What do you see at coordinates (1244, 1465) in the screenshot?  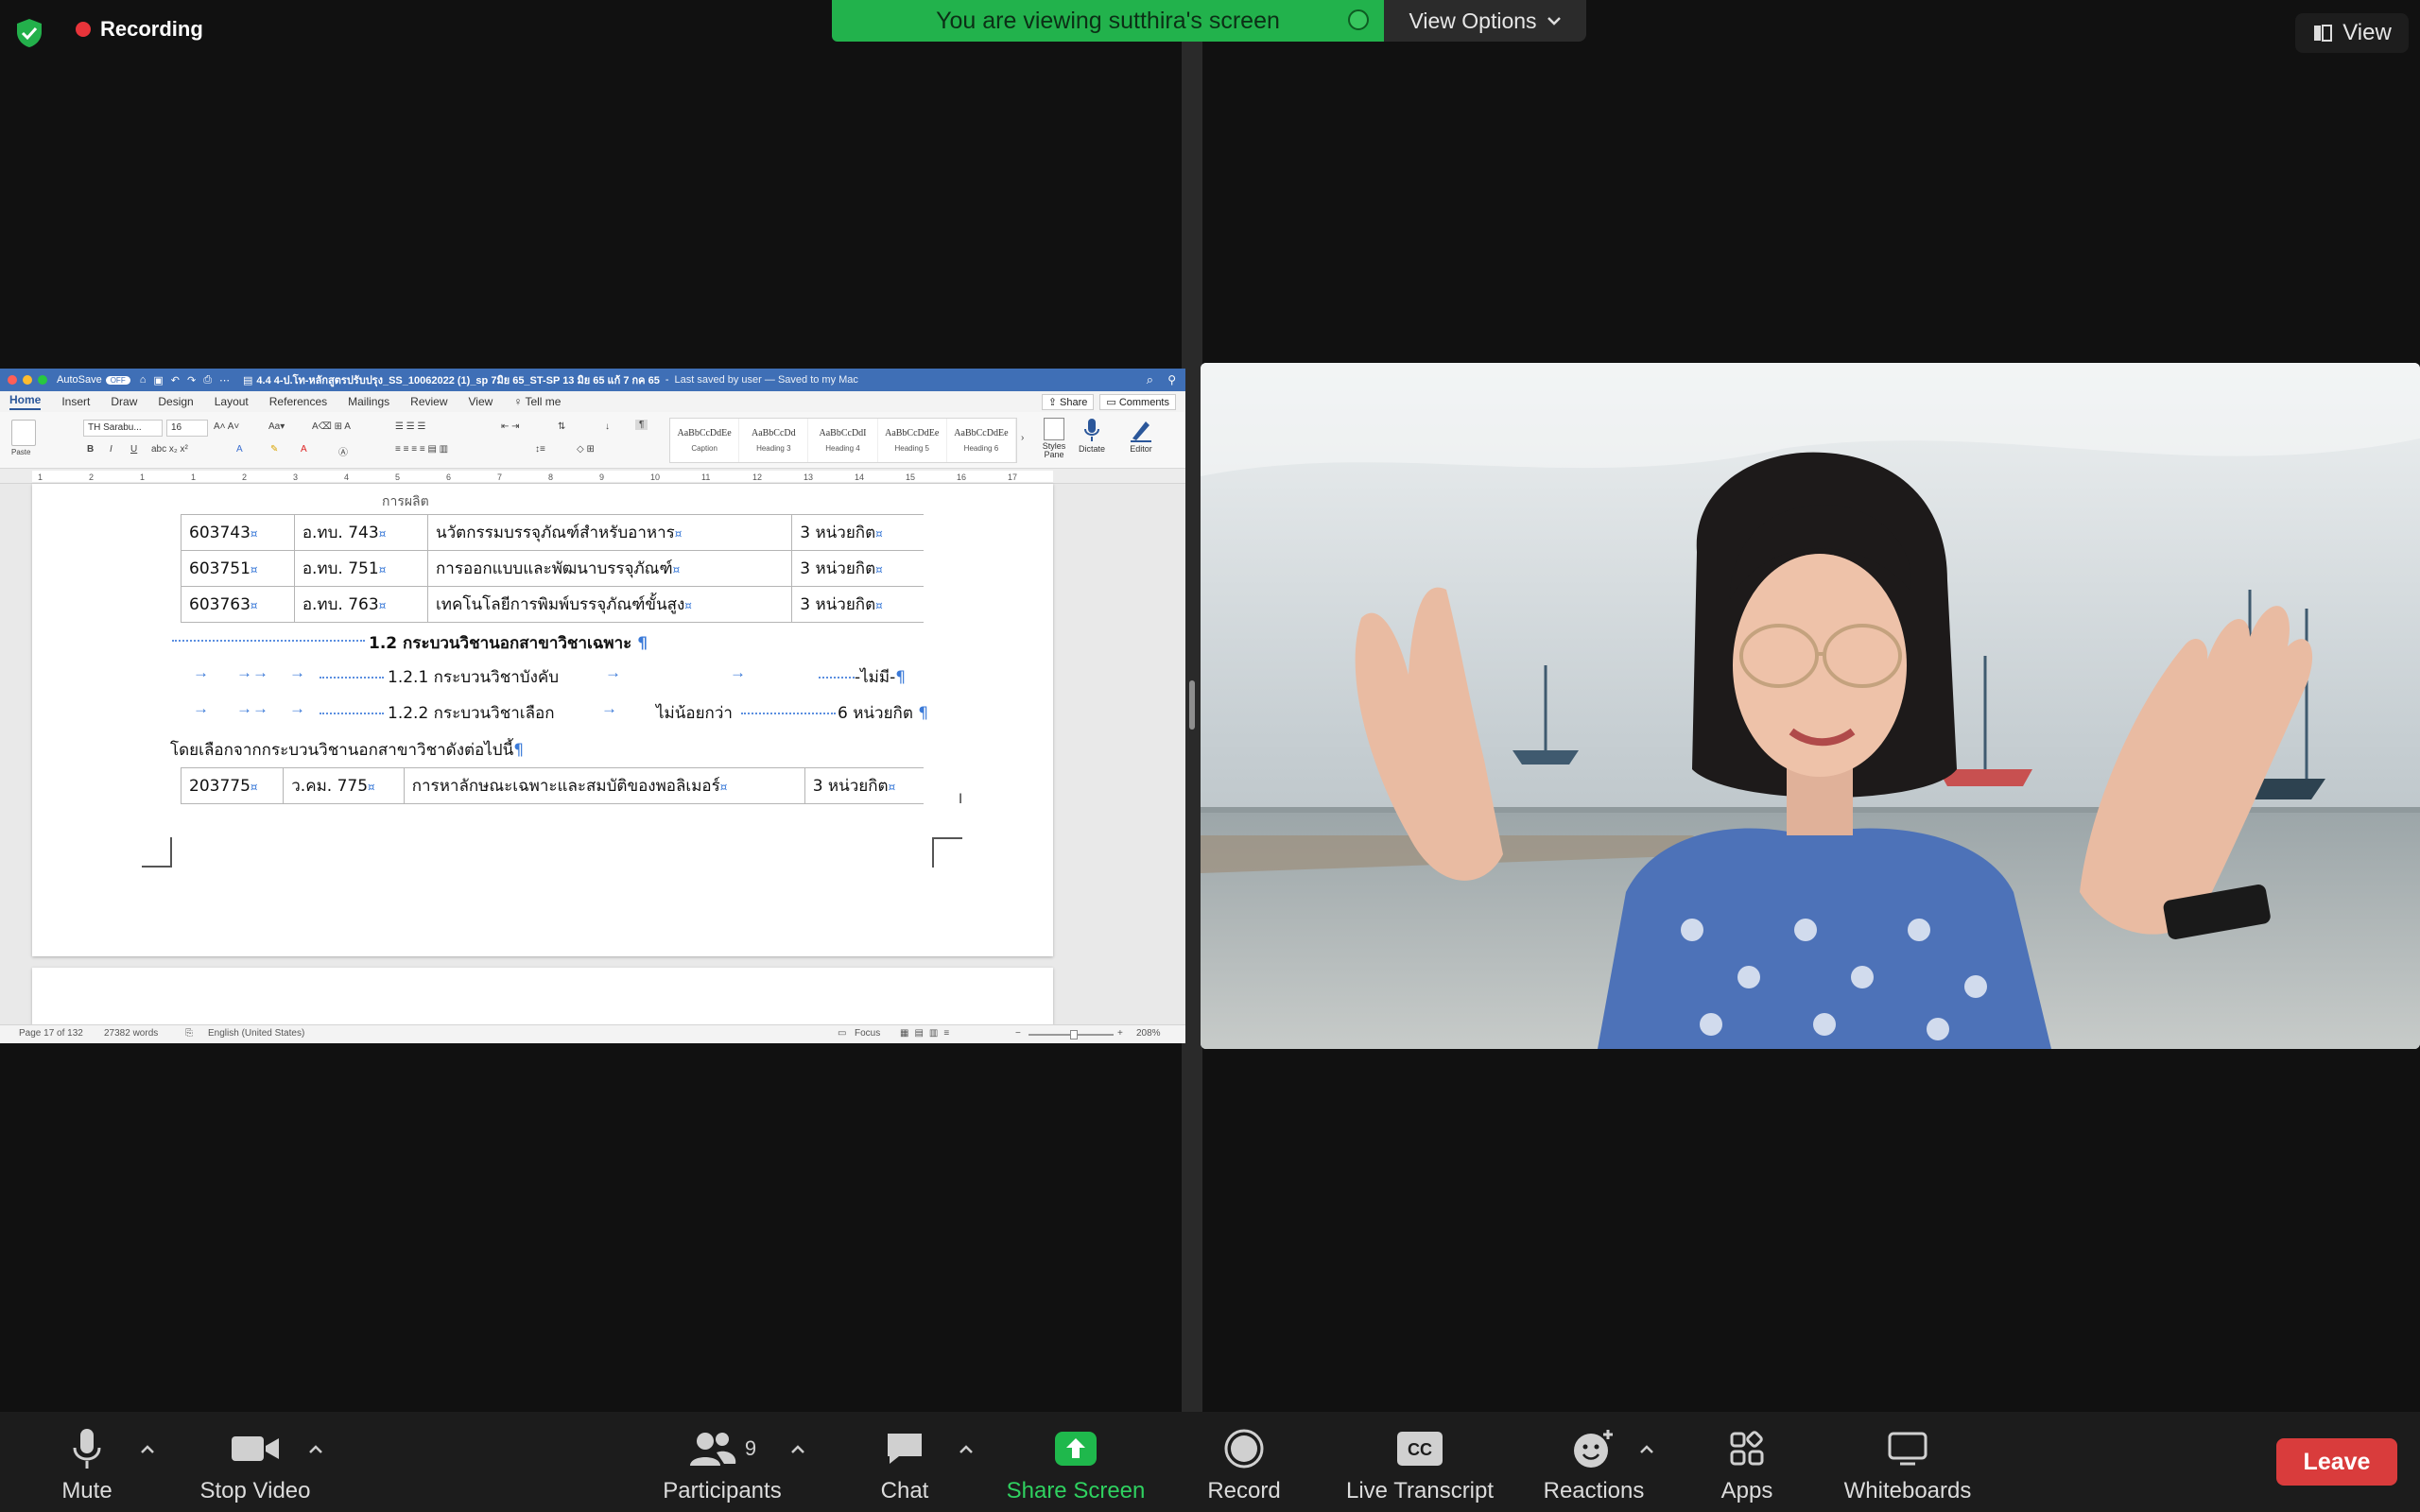 I see `record-button: Record` at bounding box center [1244, 1465].